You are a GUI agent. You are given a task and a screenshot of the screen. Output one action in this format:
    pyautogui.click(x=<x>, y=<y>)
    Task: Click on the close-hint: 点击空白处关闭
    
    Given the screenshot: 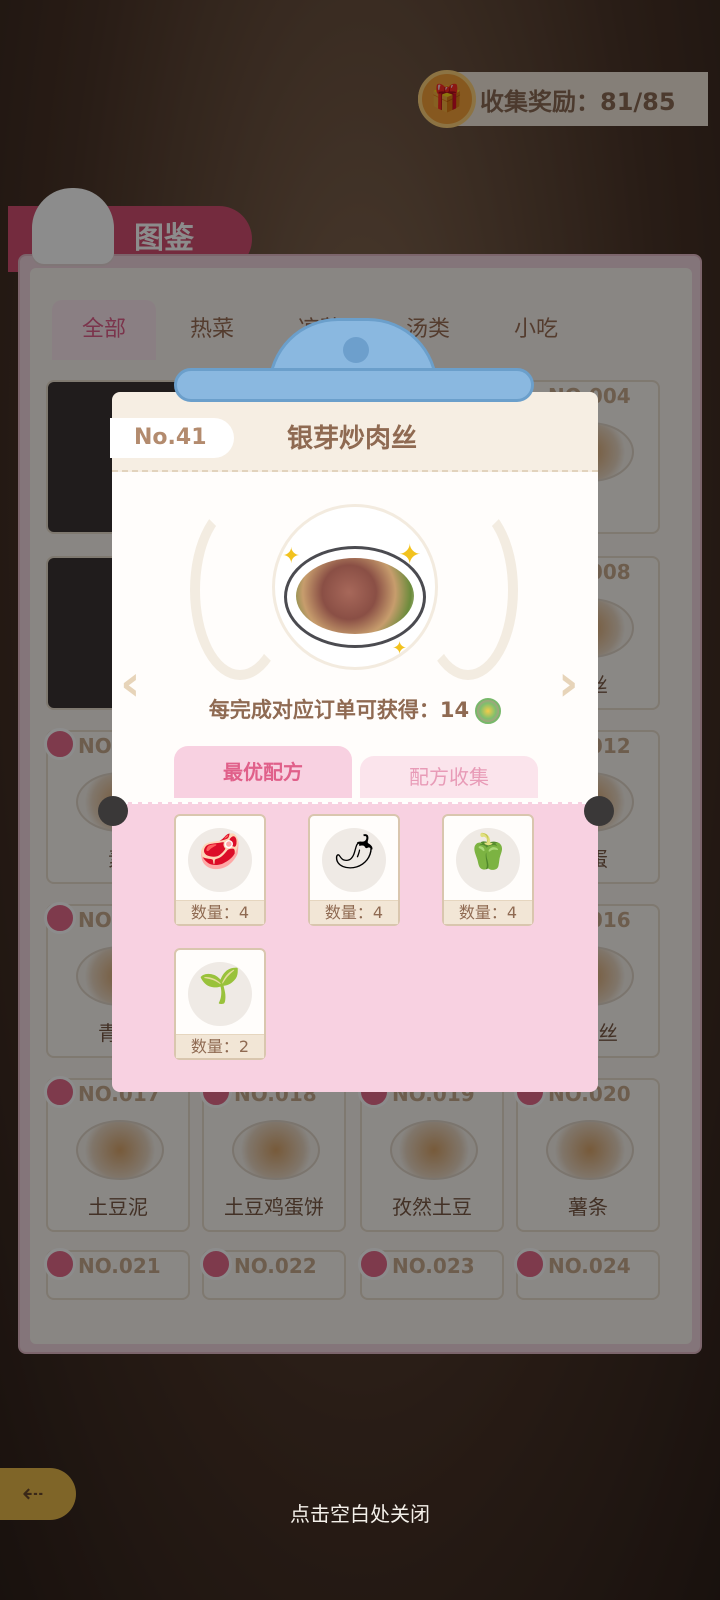 What is the action you would take?
    pyautogui.click(x=360, y=1514)
    